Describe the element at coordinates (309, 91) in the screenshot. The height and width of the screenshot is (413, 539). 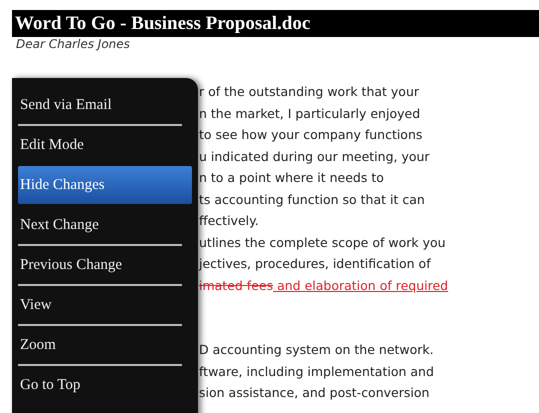
I see `document-line: r of the outstanding work that your` at that location.